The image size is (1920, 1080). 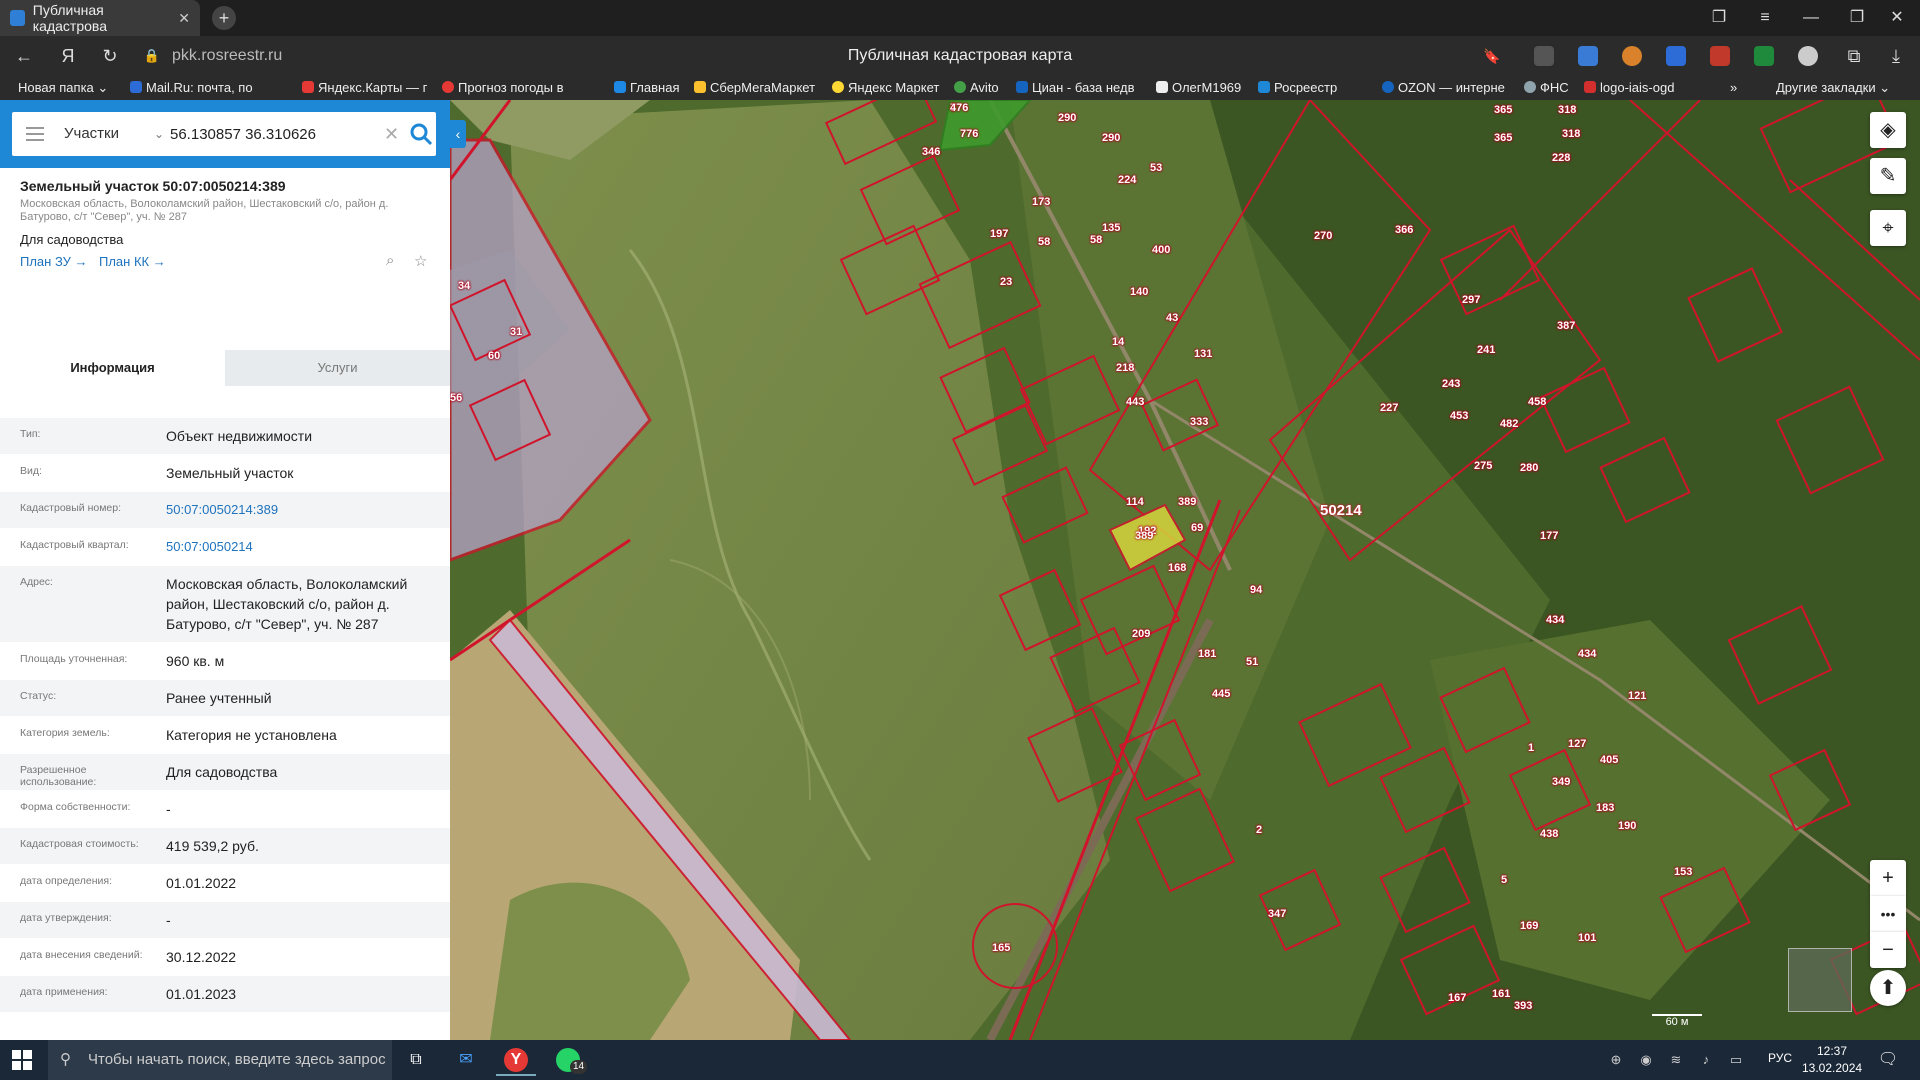 What do you see at coordinates (159, 134) in the screenshot?
I see `chevron-down-icon: ⌄` at bounding box center [159, 134].